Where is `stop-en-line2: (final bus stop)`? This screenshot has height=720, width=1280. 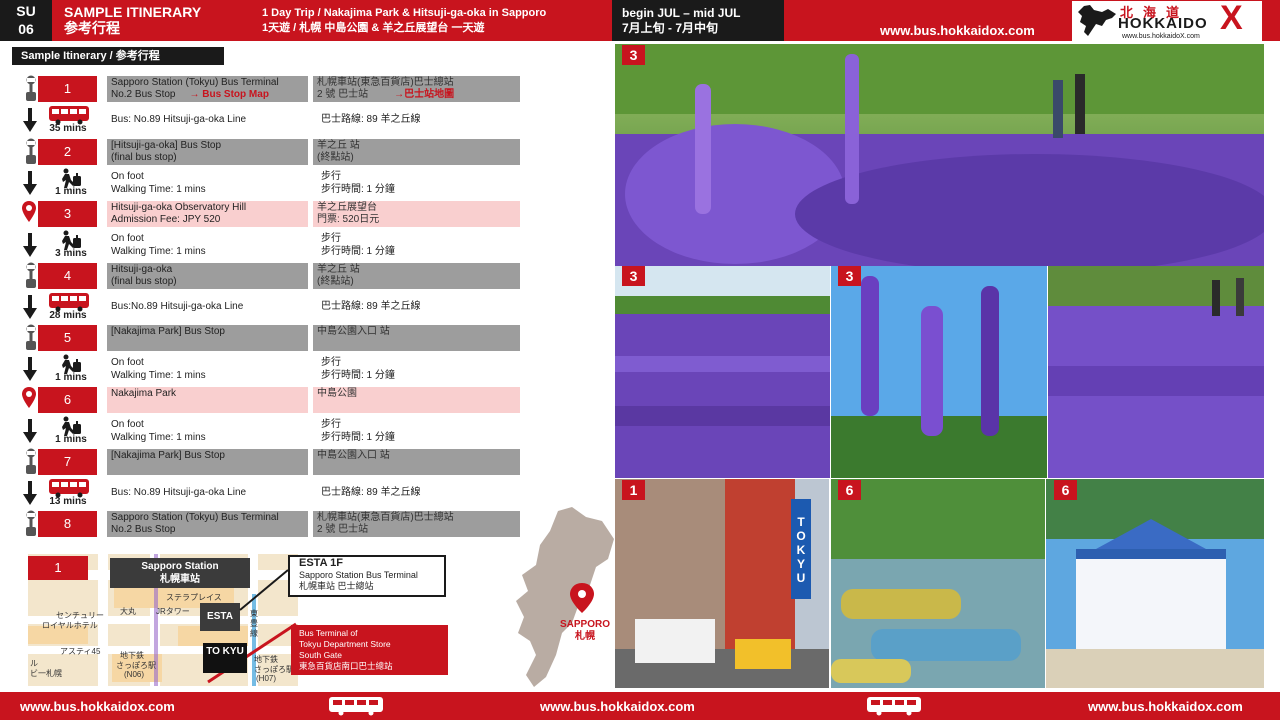 stop-en-line2: (final bus stop) is located at coordinates (144, 281).